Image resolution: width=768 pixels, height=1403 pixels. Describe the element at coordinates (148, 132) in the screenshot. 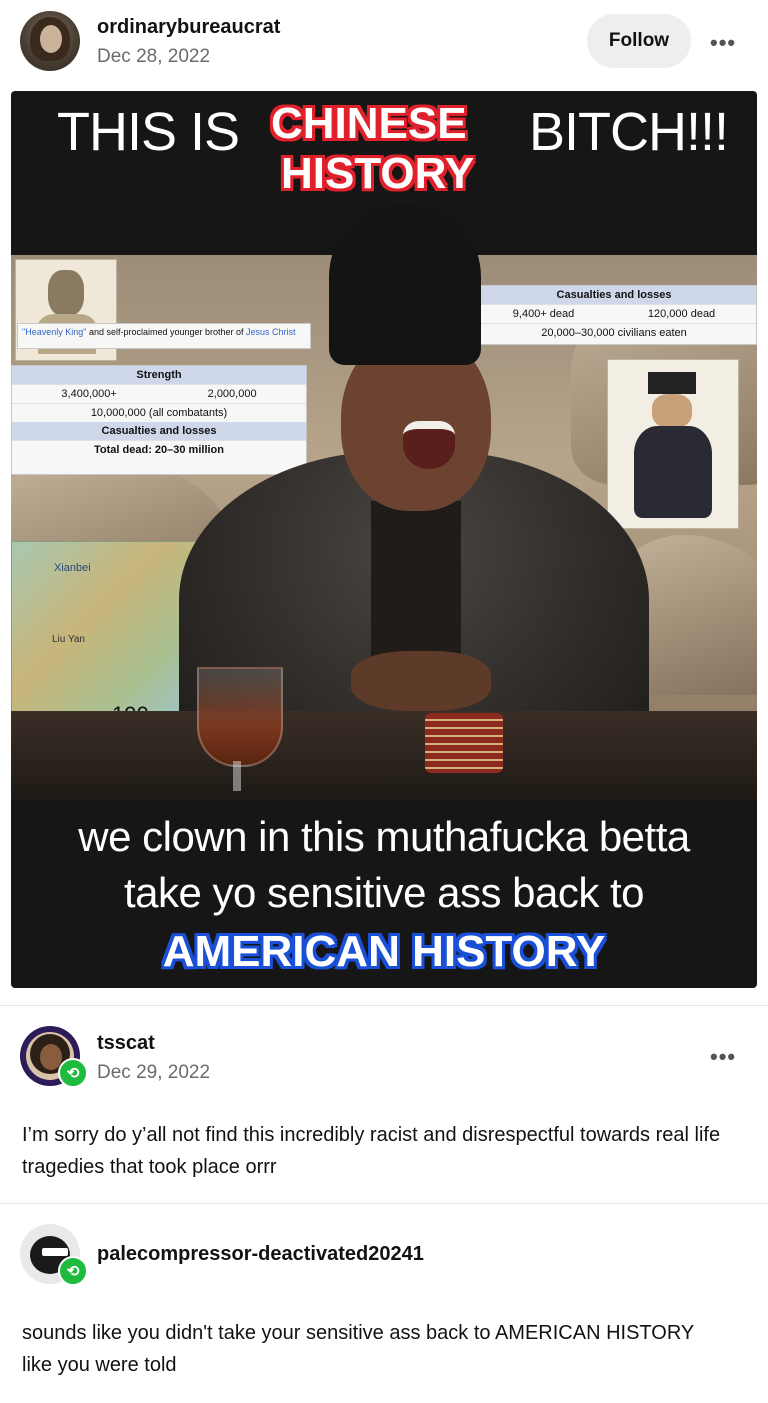

I see `caption-this-is: THIS IS` at that location.